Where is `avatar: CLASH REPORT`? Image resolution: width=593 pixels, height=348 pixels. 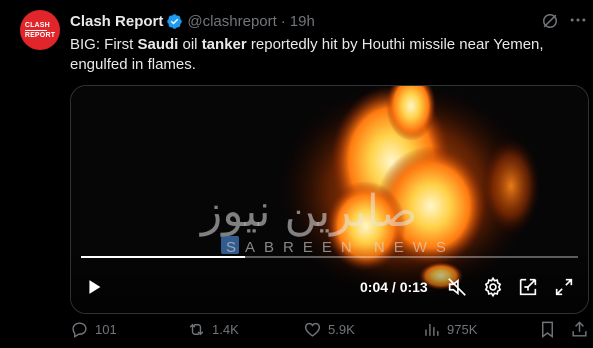
avatar: CLASH REPORT is located at coordinates (40, 30).